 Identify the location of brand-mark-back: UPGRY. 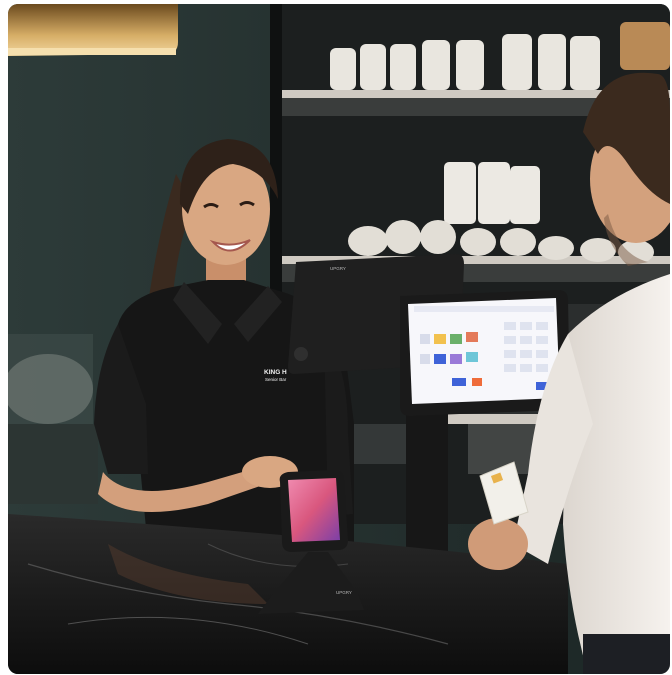
(338, 268).